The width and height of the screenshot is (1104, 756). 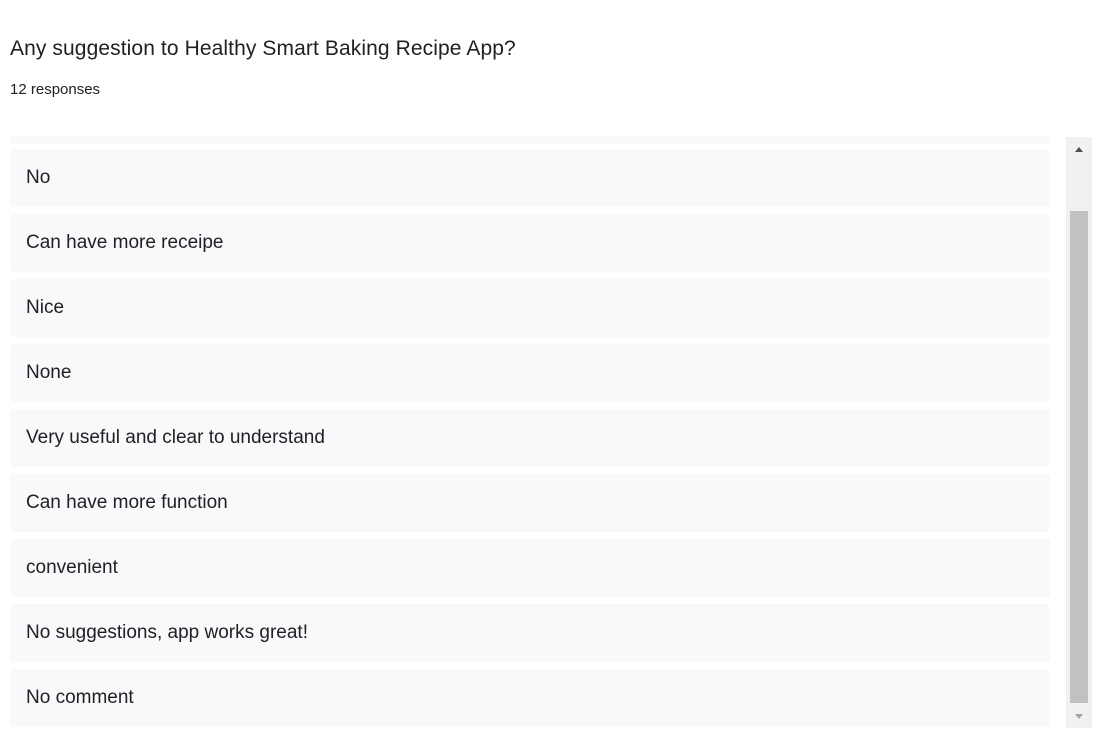 What do you see at coordinates (530, 308) in the screenshot?
I see `response-item: Nice` at bounding box center [530, 308].